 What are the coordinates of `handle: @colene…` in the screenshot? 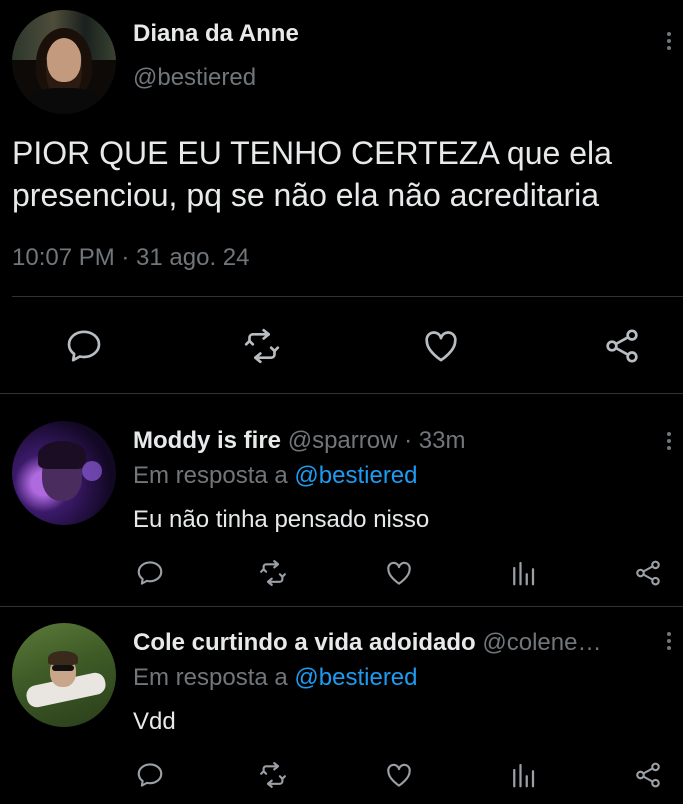 It's located at (541, 642).